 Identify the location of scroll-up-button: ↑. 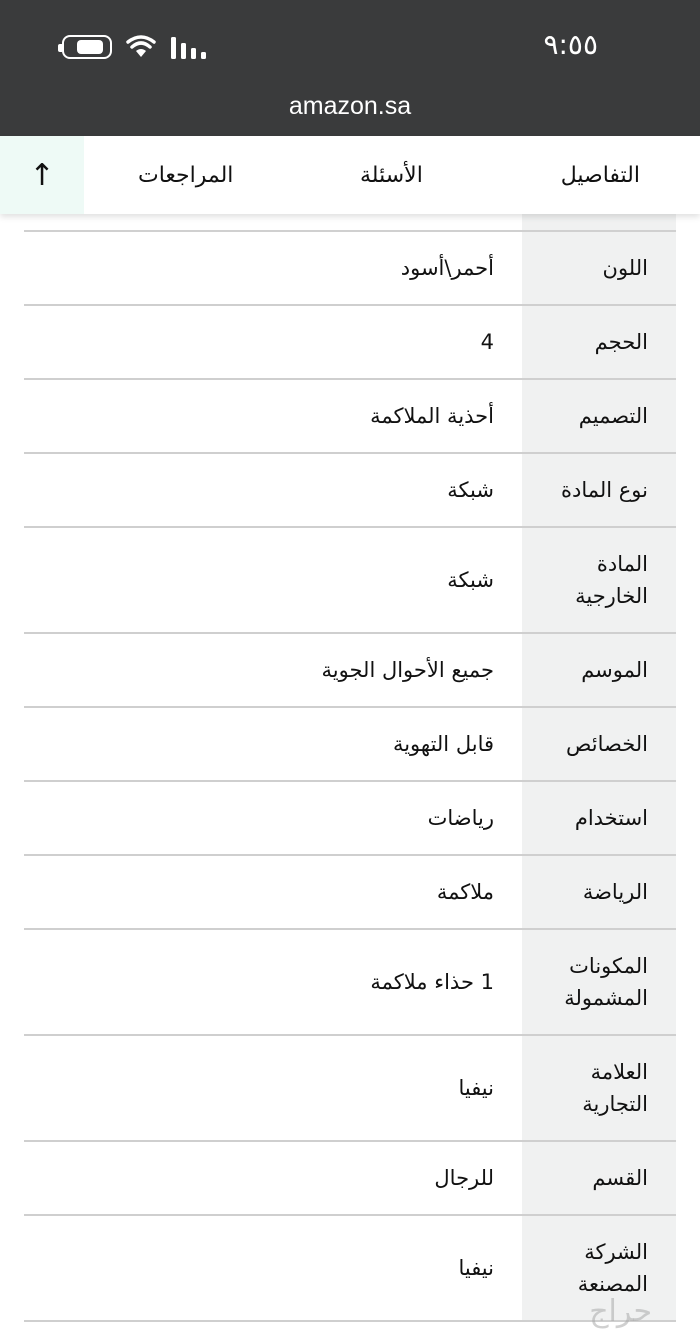
(42, 175).